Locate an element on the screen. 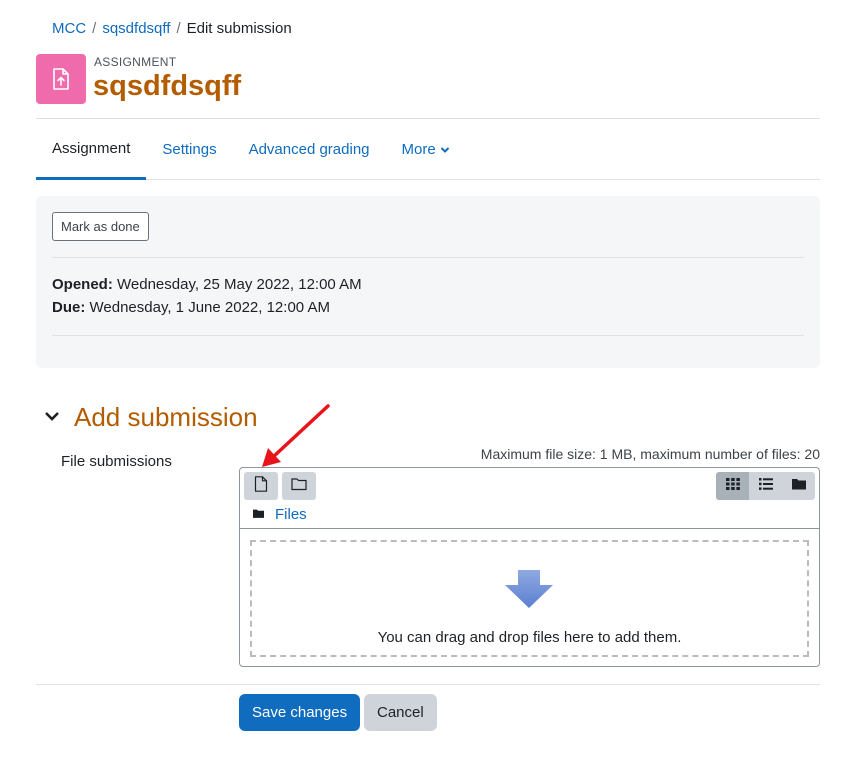 The height and width of the screenshot is (758, 858). view-list-button is located at coordinates (765, 486).